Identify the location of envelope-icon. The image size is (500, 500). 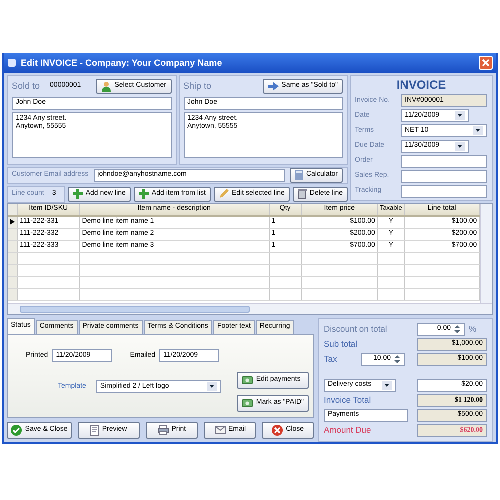
(220, 430).